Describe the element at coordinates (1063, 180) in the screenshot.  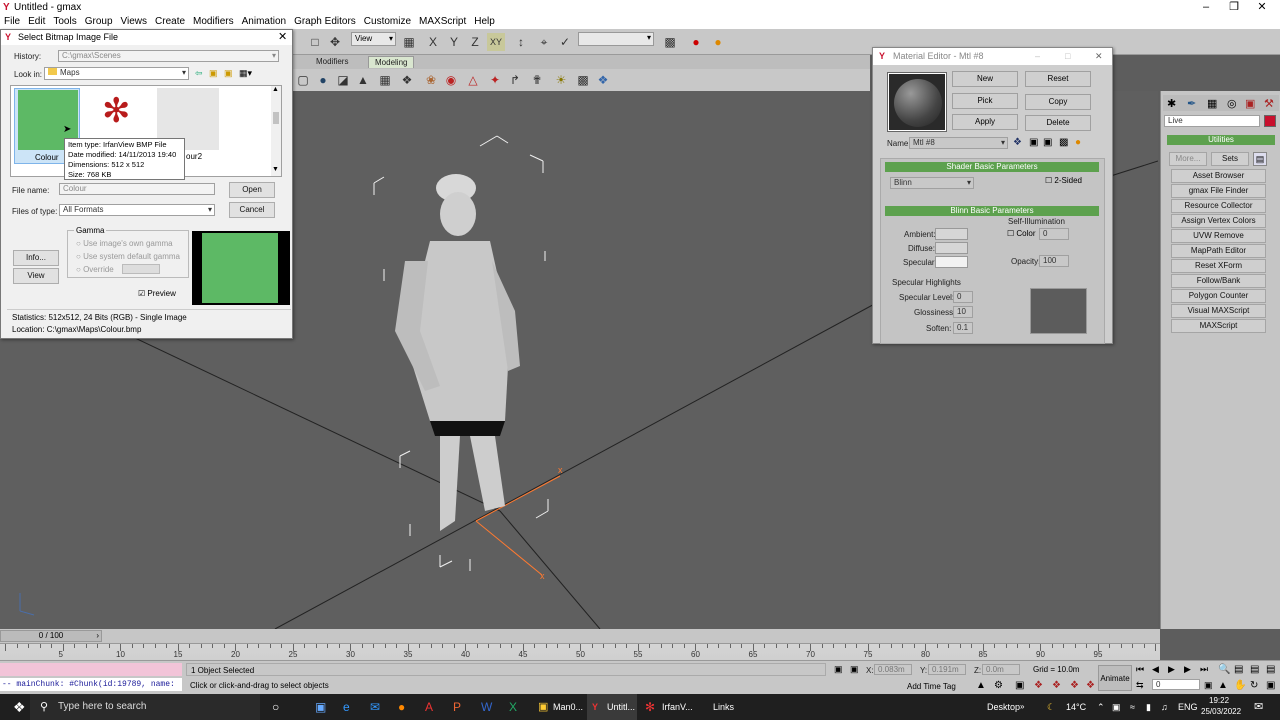
I see `two-sided-checkbox: ☐ 2-Sided` at that location.